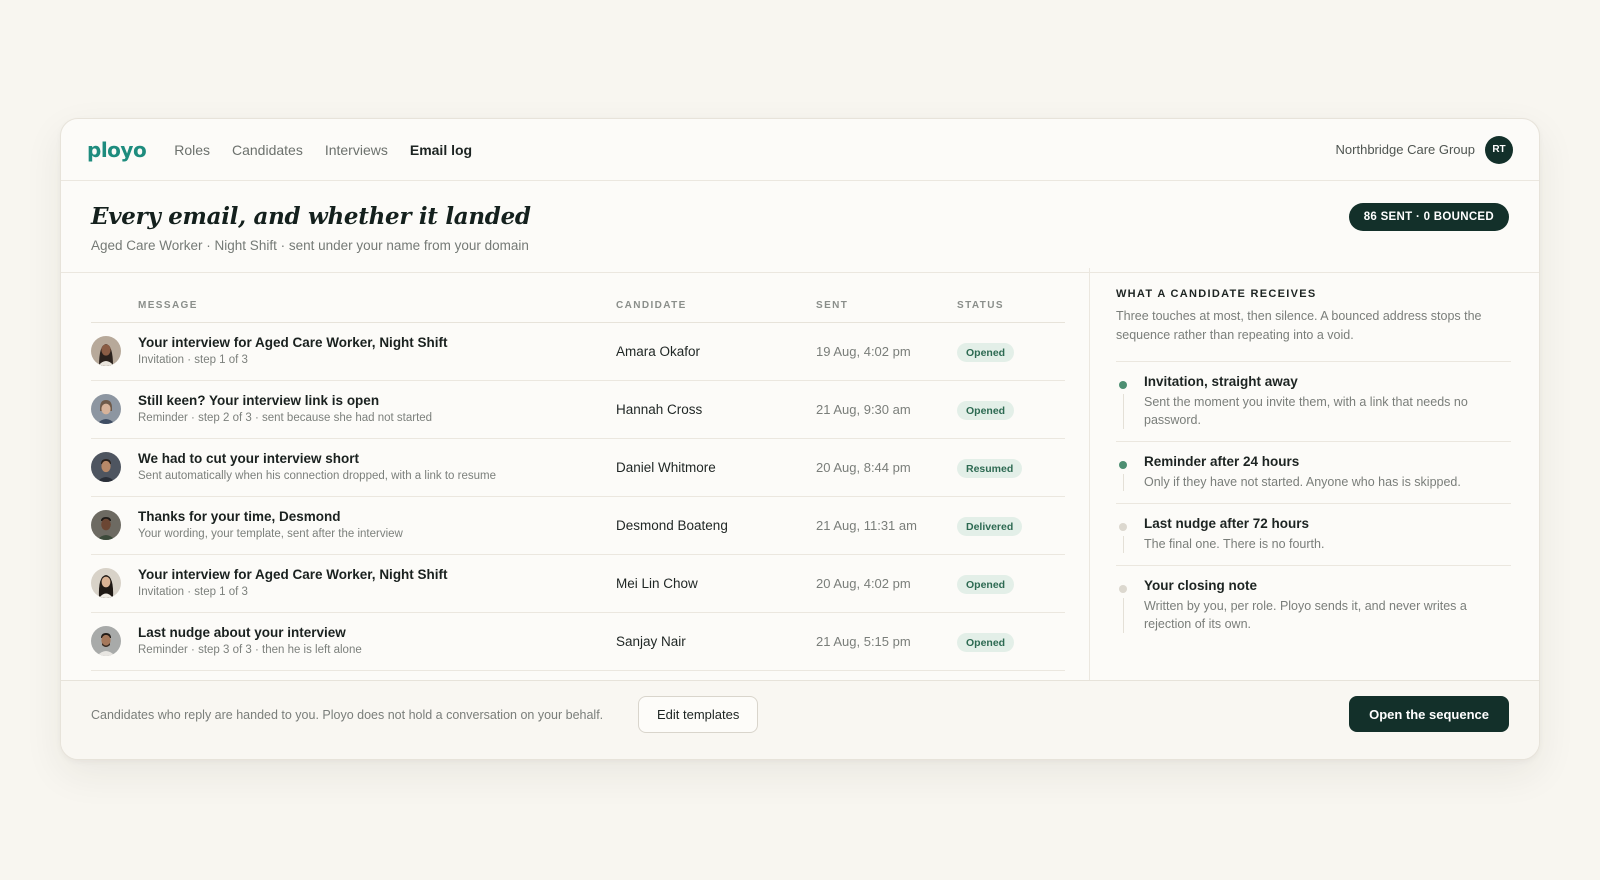  What do you see at coordinates (1222, 461) in the screenshot?
I see `step-title: Reminder after 24 hours` at bounding box center [1222, 461].